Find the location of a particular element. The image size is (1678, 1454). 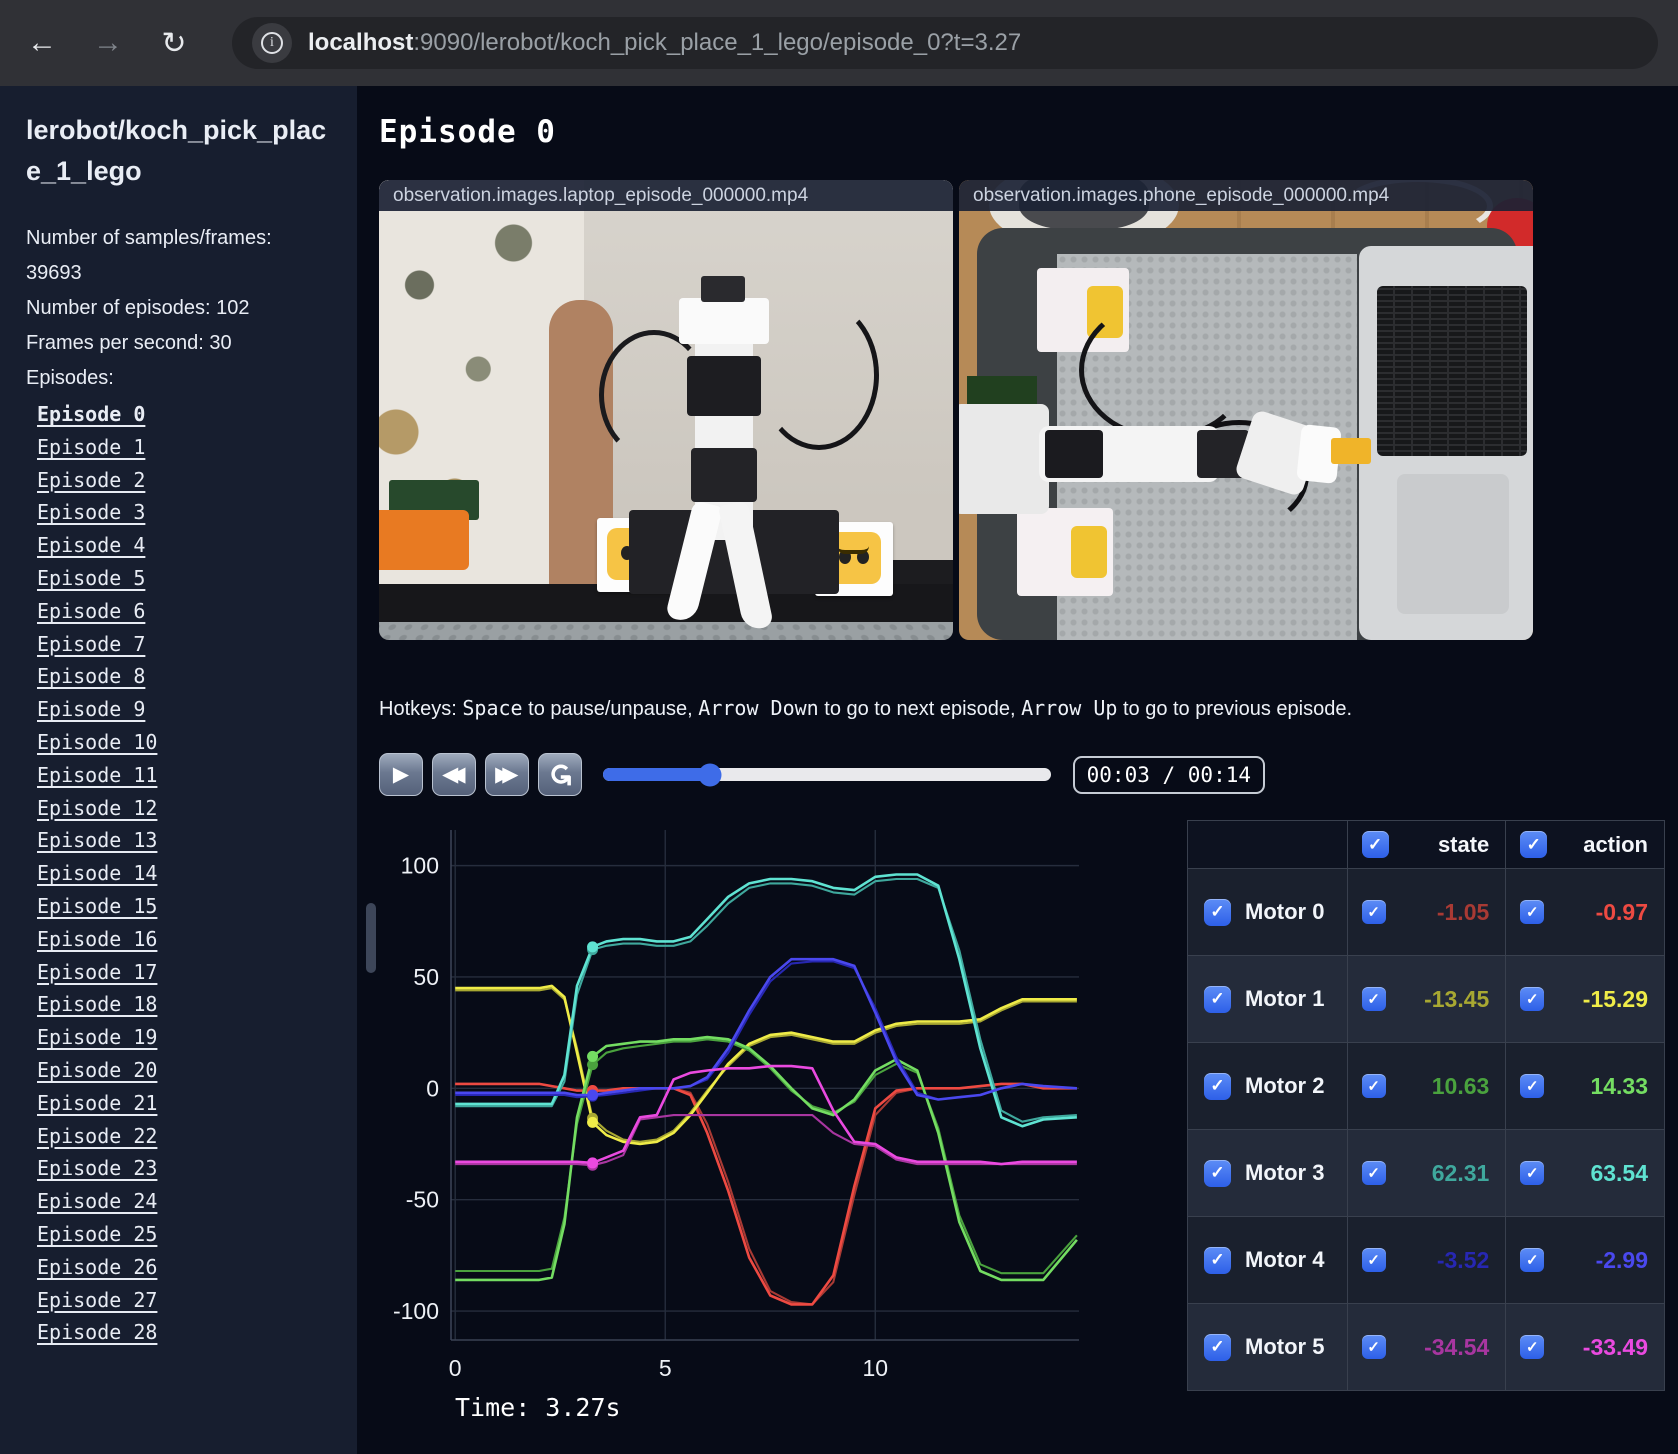

loop-button: ↻ is located at coordinates (559, 774).